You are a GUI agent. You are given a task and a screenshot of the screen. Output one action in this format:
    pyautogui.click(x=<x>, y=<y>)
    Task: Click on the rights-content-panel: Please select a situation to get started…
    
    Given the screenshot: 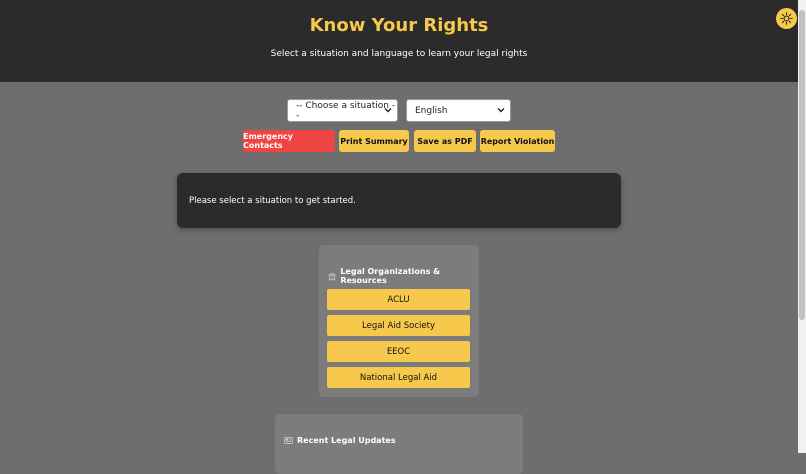 What is the action you would take?
    pyautogui.click(x=399, y=200)
    